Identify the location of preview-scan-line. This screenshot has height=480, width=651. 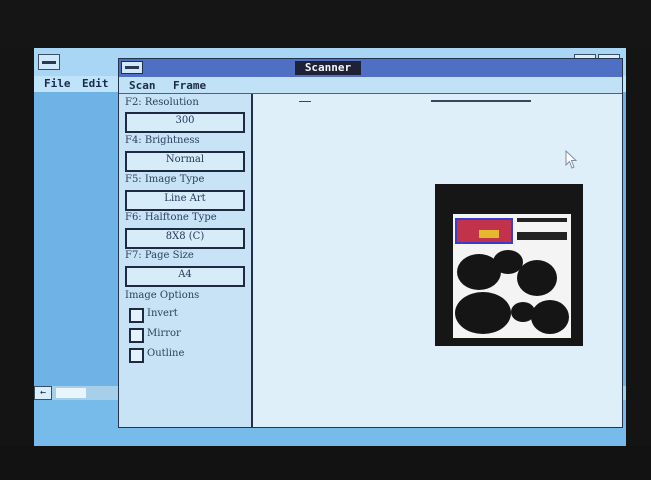
(481, 101).